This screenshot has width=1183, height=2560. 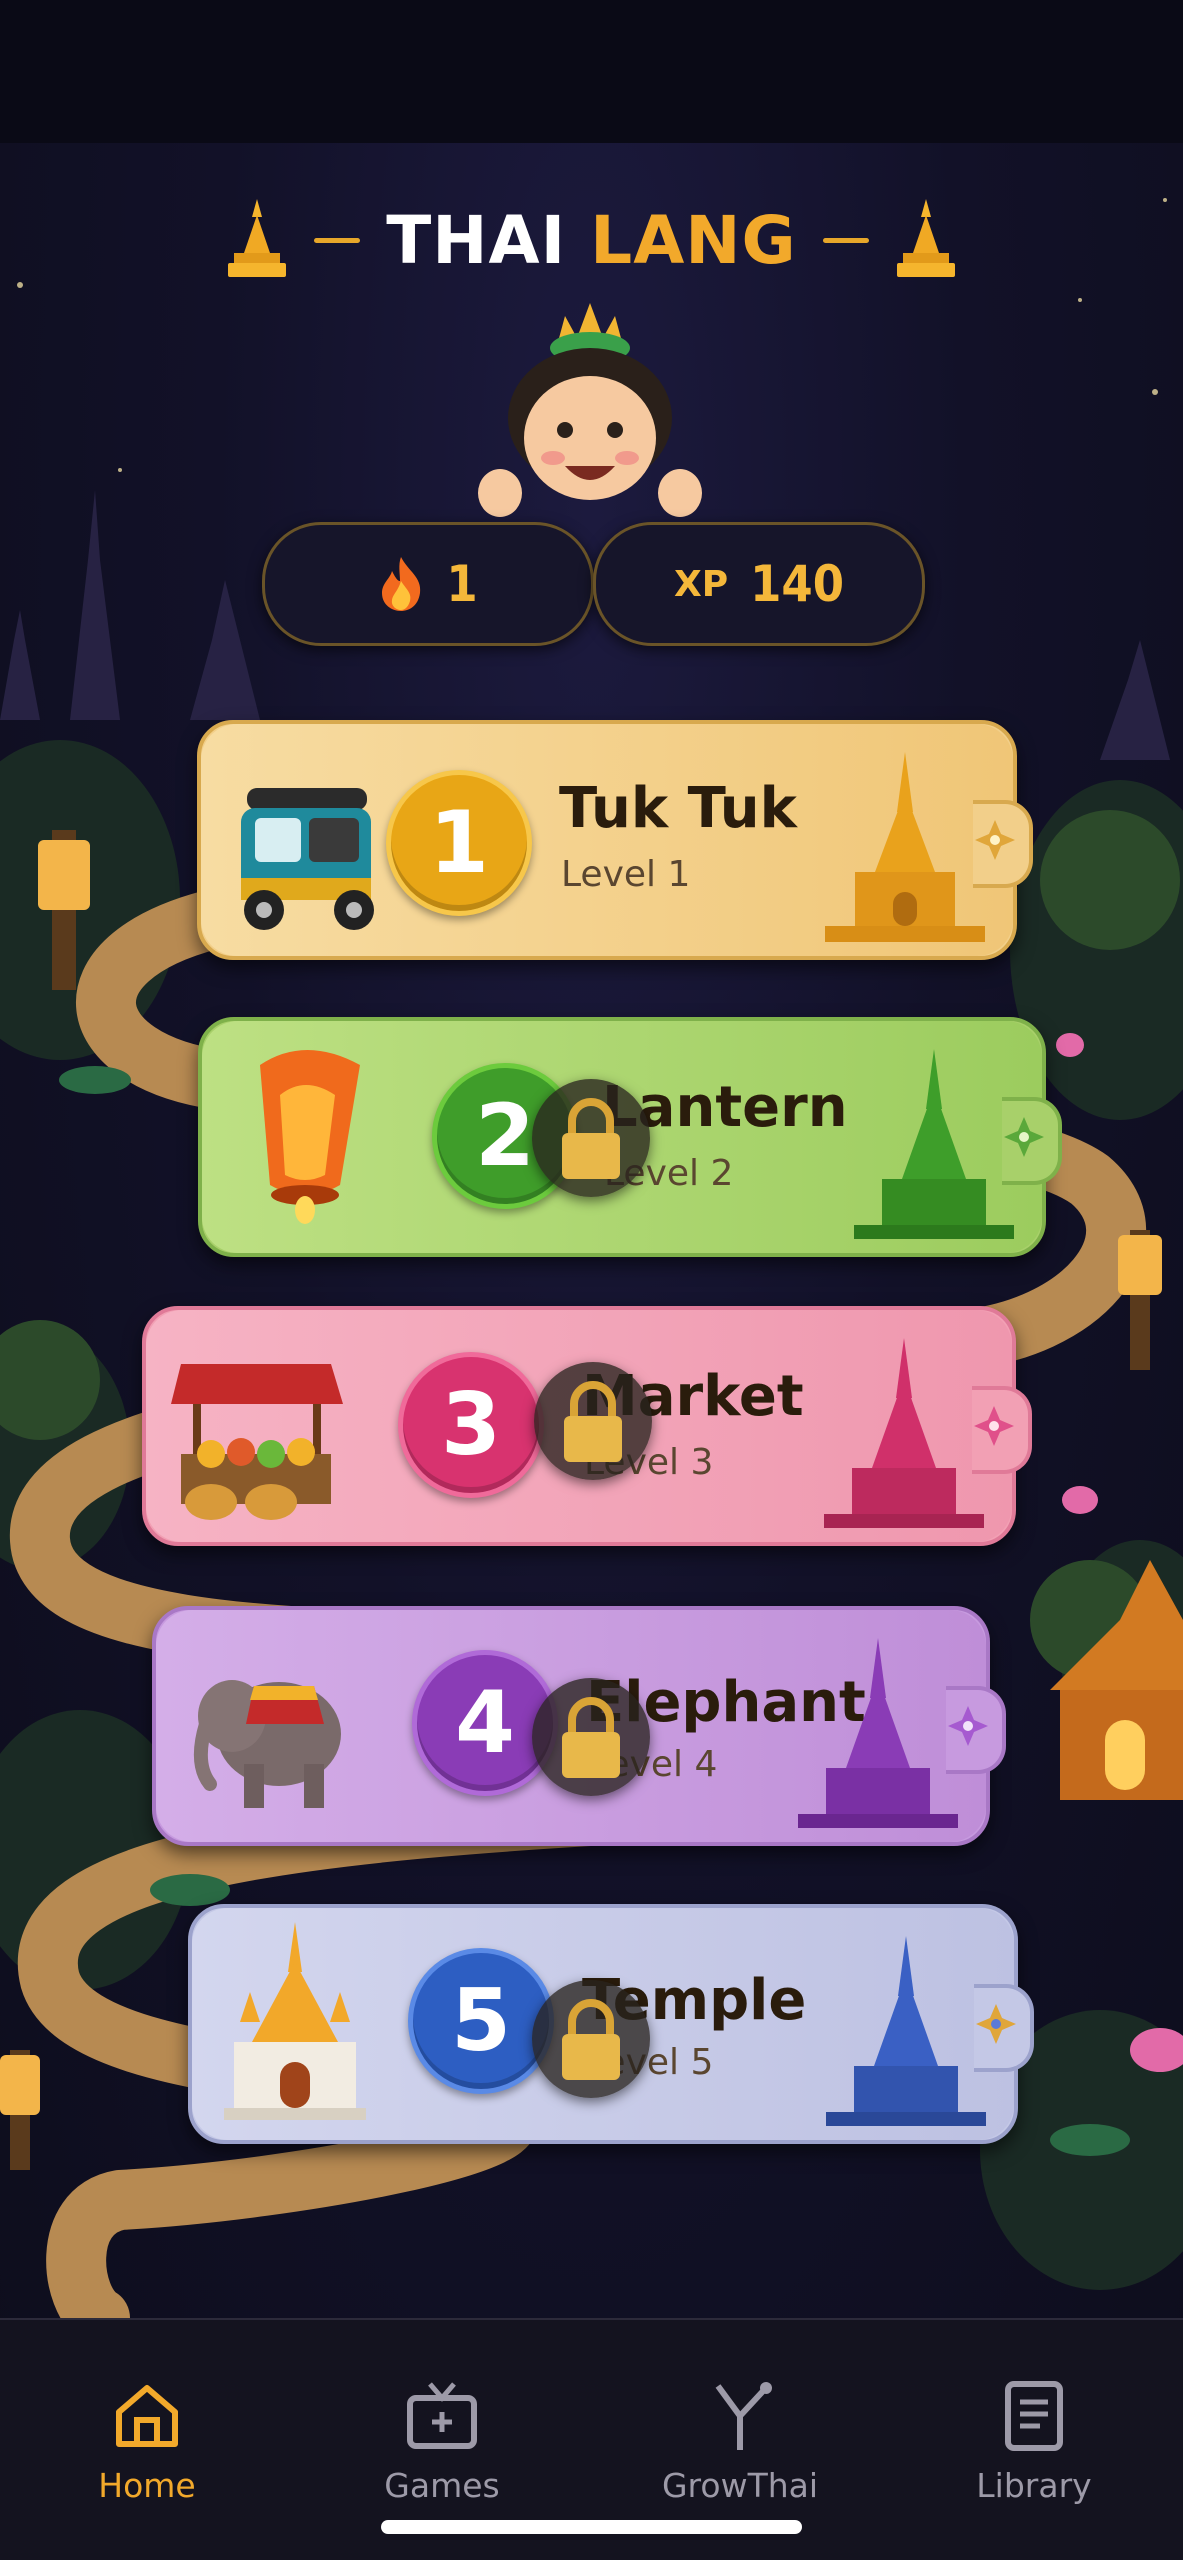 I want to click on nav-growthai: GrowThai, so click(x=740, y=2455).